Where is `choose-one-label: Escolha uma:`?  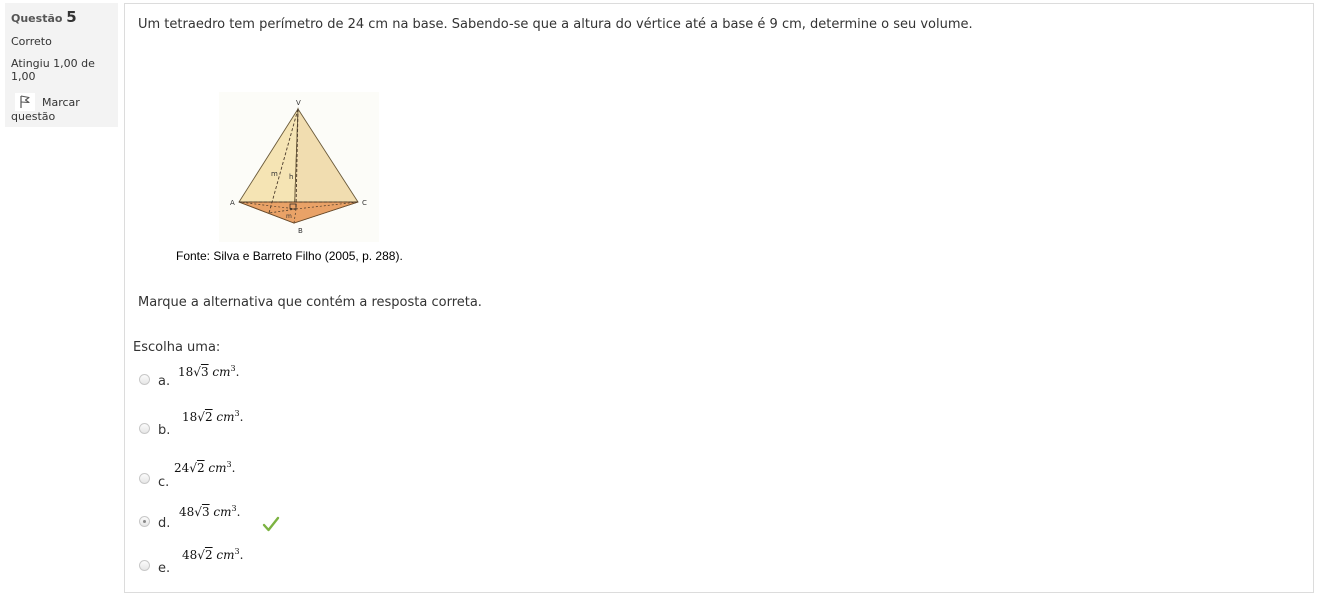
choose-one-label: Escolha uma: is located at coordinates (177, 347).